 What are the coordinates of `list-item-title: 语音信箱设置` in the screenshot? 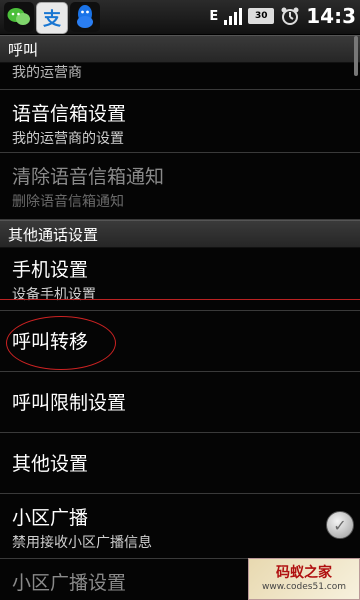 It's located at (69, 114).